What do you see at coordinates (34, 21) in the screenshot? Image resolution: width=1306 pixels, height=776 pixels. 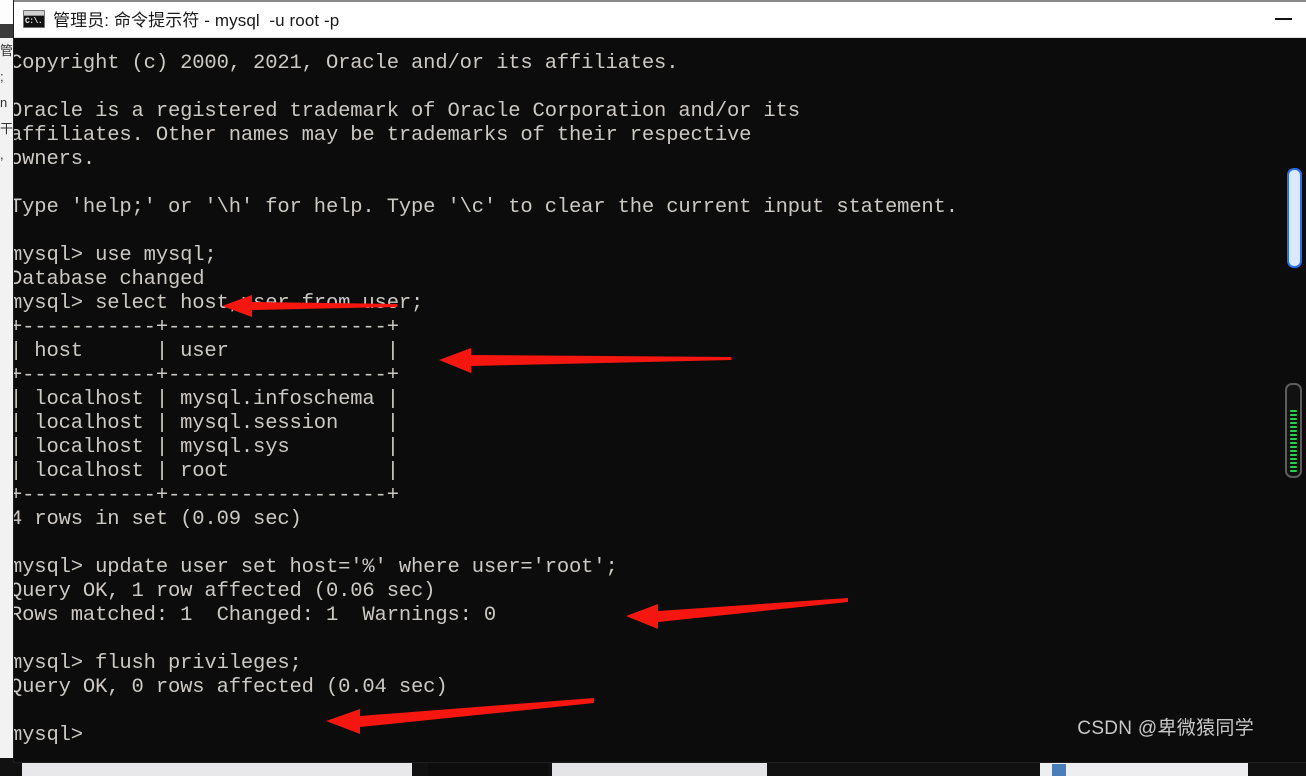 I see `console-icon-glyph: C:\.` at bounding box center [34, 21].